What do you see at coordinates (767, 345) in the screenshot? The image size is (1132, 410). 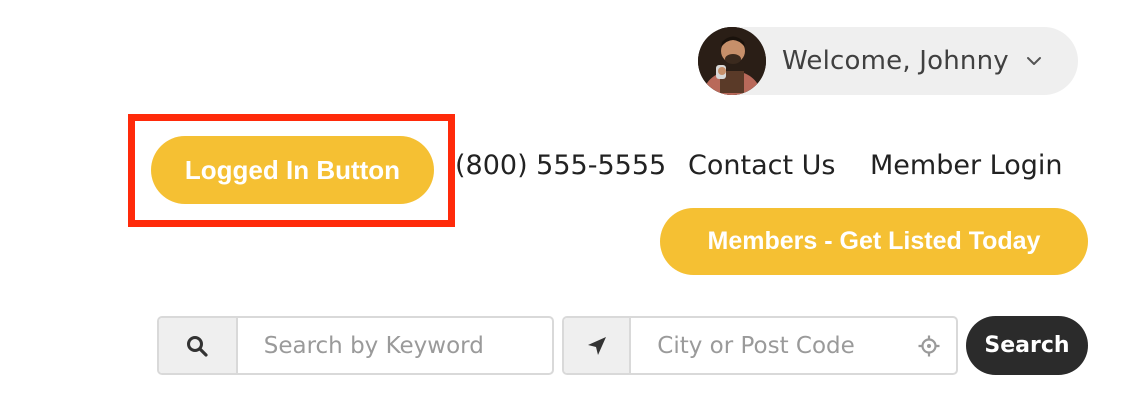 I see `location-search-input` at bounding box center [767, 345].